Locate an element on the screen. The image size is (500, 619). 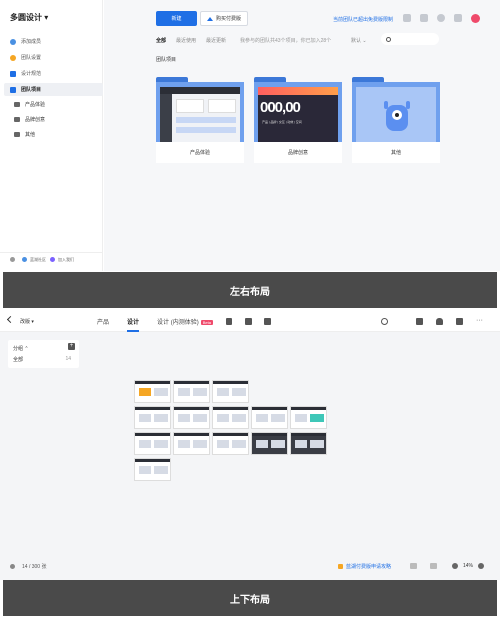
tab-product: 产品 is located at coordinates (103, 324).